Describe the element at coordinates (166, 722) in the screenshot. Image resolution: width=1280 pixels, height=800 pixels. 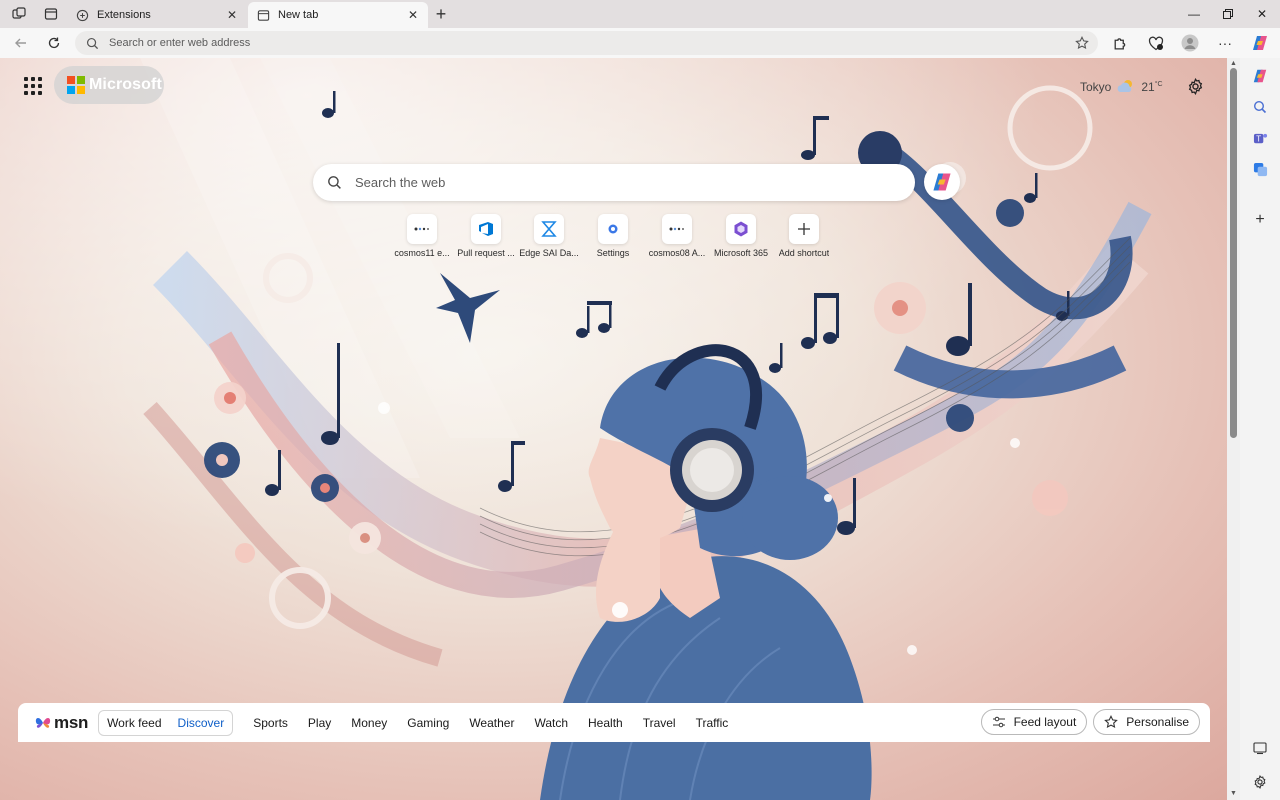
I see `feed-switcher: Work feed Discover` at that location.